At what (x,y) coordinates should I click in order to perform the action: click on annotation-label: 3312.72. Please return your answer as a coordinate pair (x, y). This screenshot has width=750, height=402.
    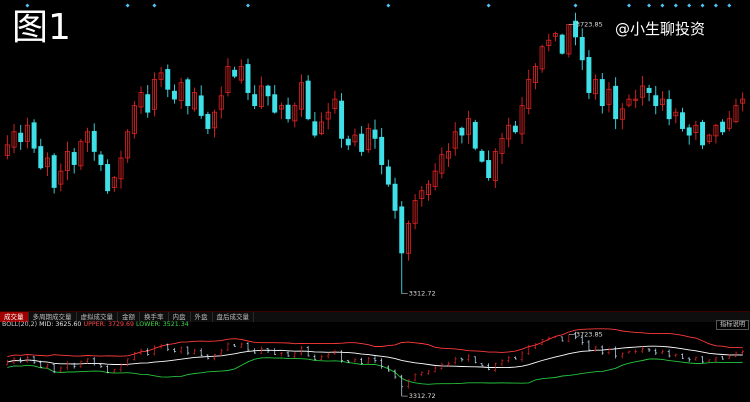
    Looking at the image, I should click on (422, 294).